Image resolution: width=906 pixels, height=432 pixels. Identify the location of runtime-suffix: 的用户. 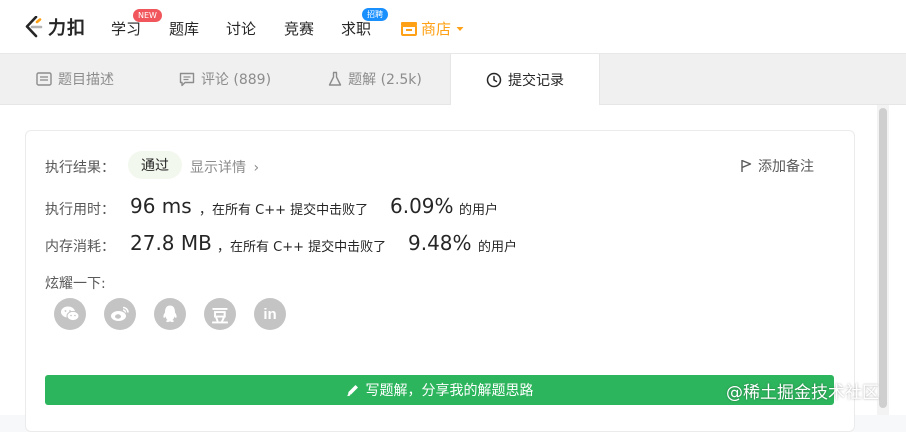
(479, 210).